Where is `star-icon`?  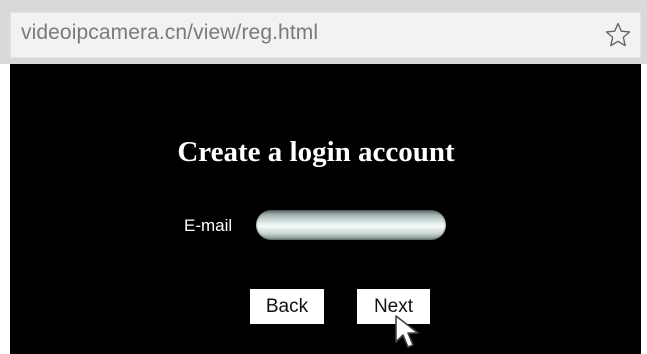
star-icon is located at coordinates (618, 35).